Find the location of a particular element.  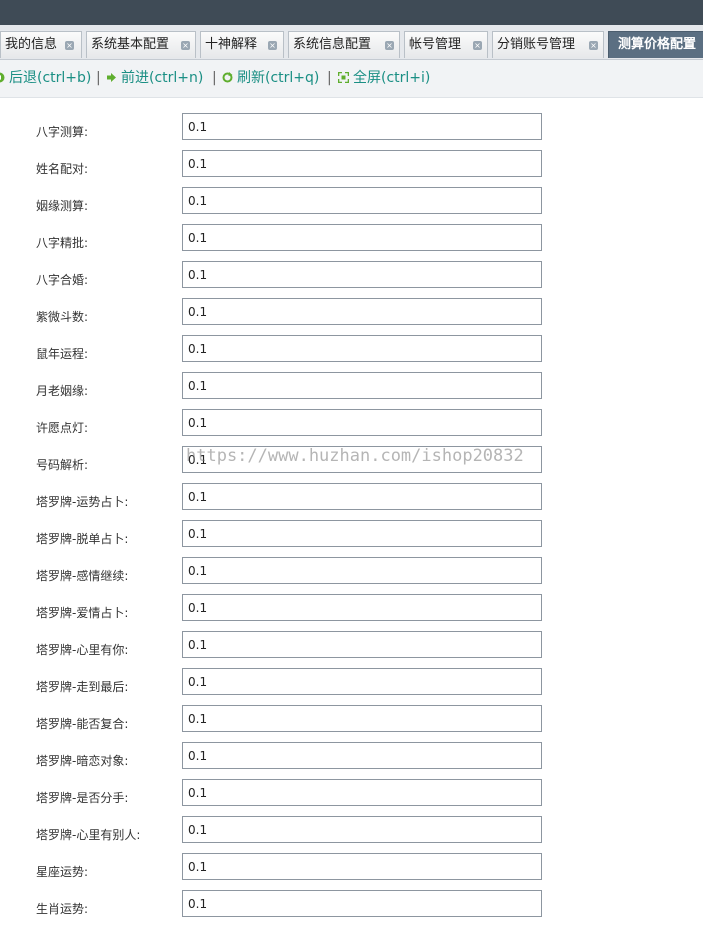

marriage-fate-price-input is located at coordinates (362, 200).